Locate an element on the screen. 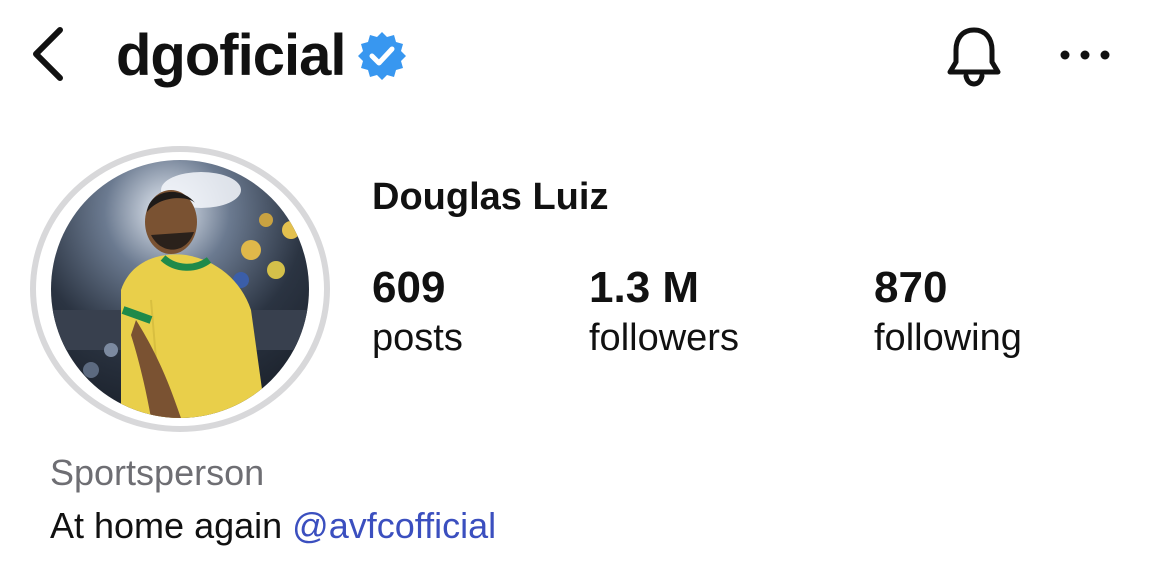 This screenshot has height=580, width=1170. following-value: 870 is located at coordinates (911, 287).